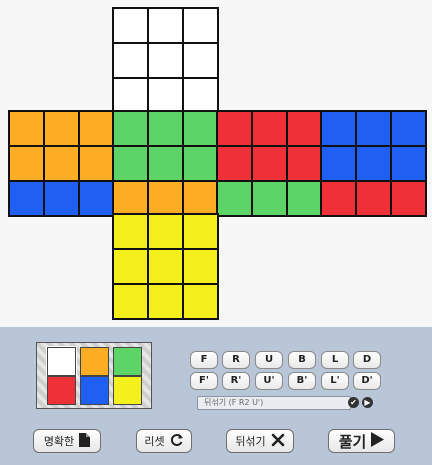 The height and width of the screenshot is (465, 432). I want to click on move-F-button: F, so click(204, 360).